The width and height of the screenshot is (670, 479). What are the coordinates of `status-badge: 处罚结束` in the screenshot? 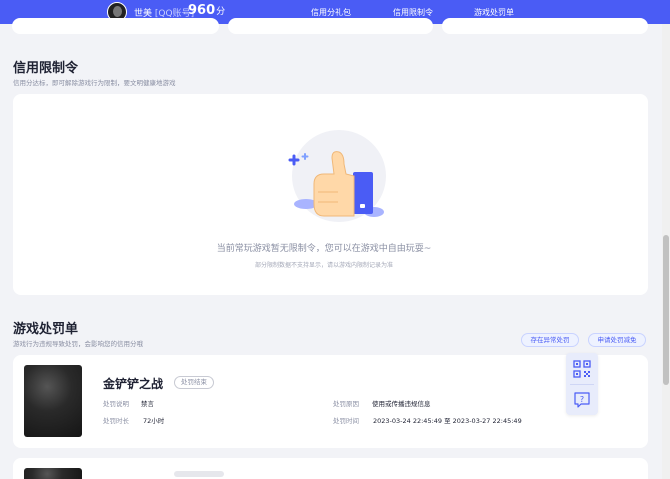 It's located at (194, 382).